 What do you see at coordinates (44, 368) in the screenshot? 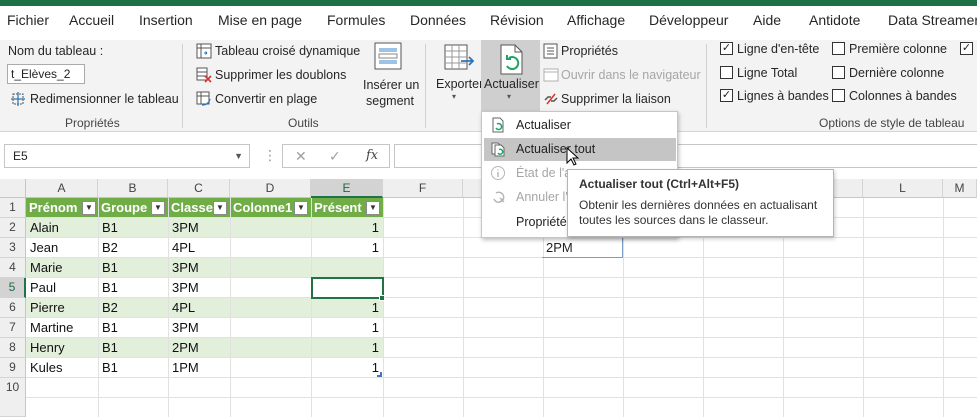
I see `table-cell: Kules` at bounding box center [44, 368].